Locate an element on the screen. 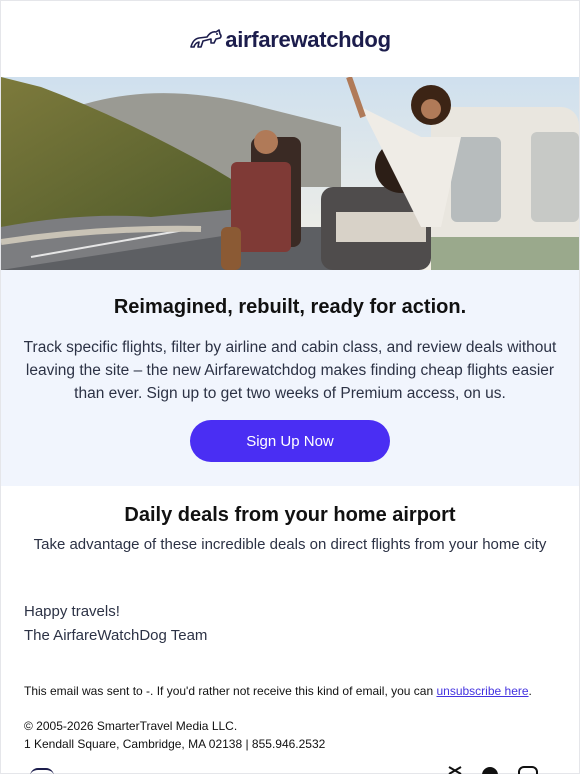 The width and height of the screenshot is (580, 774). sign-up-button: Sign Up Now is located at coordinates (290, 441).